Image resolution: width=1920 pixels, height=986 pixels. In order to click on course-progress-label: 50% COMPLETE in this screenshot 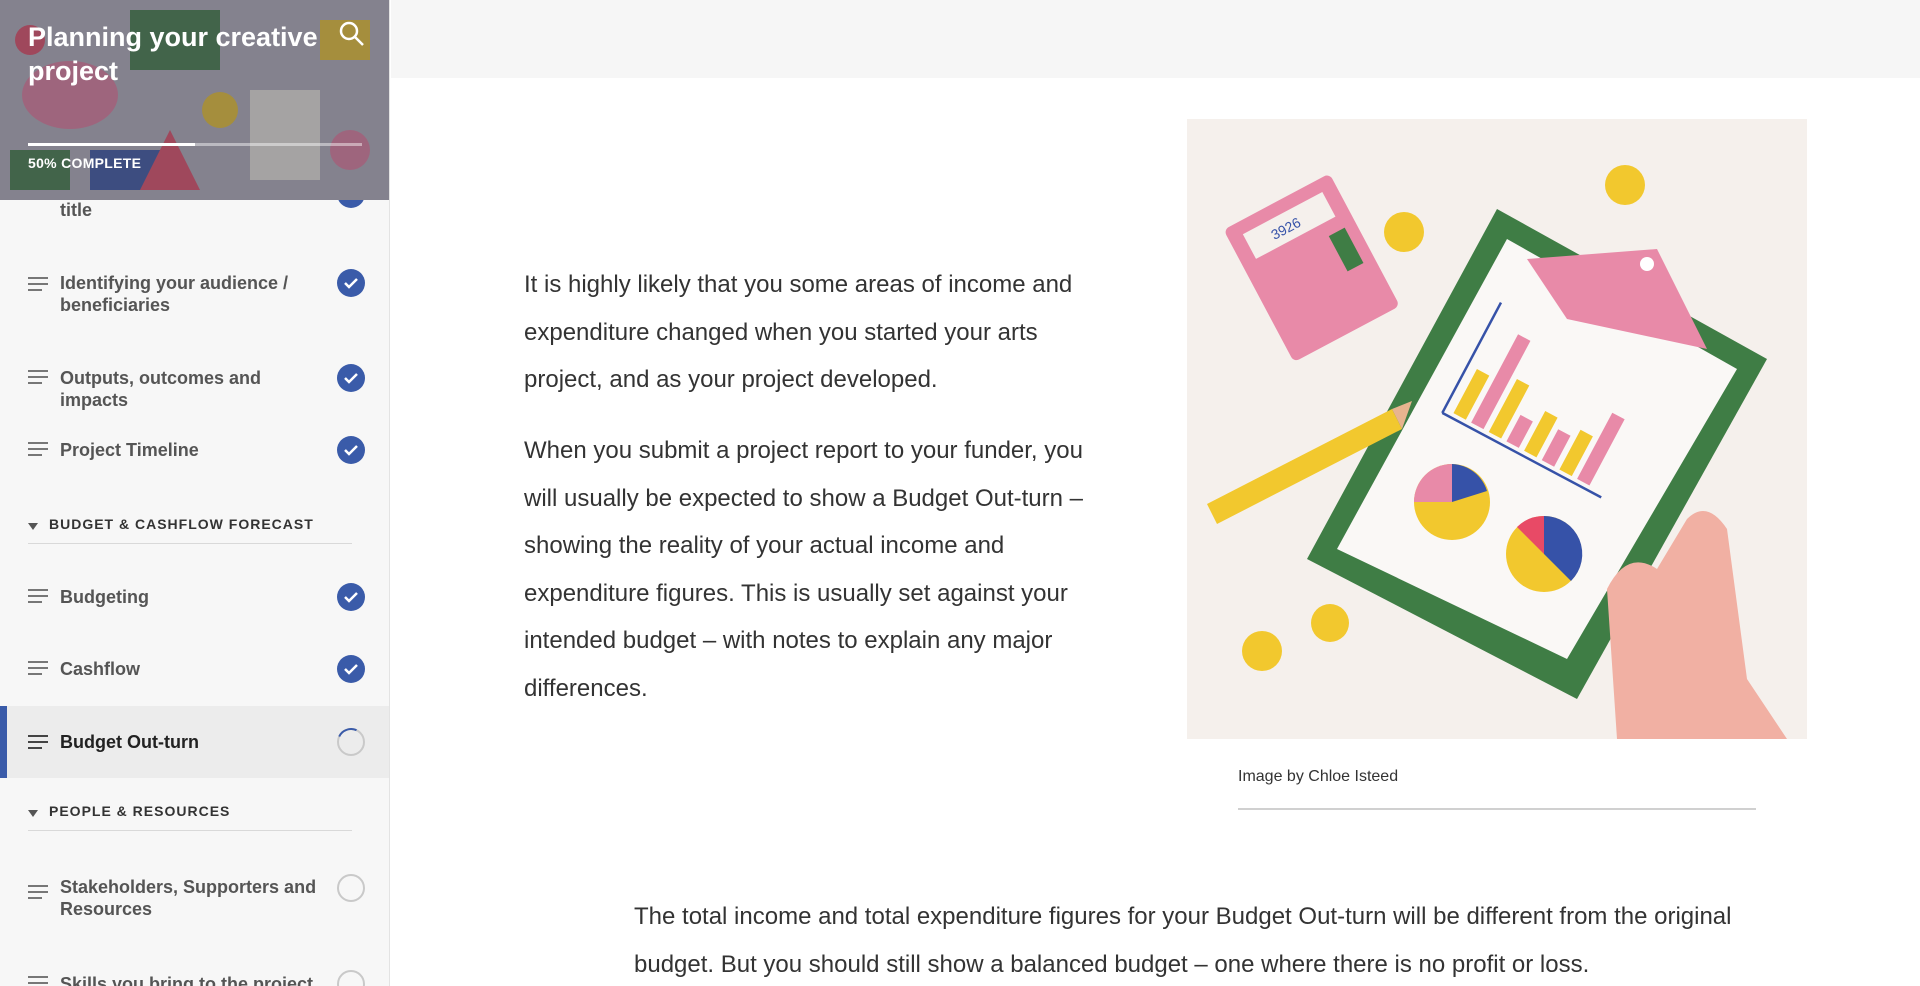, I will do `click(85, 163)`.